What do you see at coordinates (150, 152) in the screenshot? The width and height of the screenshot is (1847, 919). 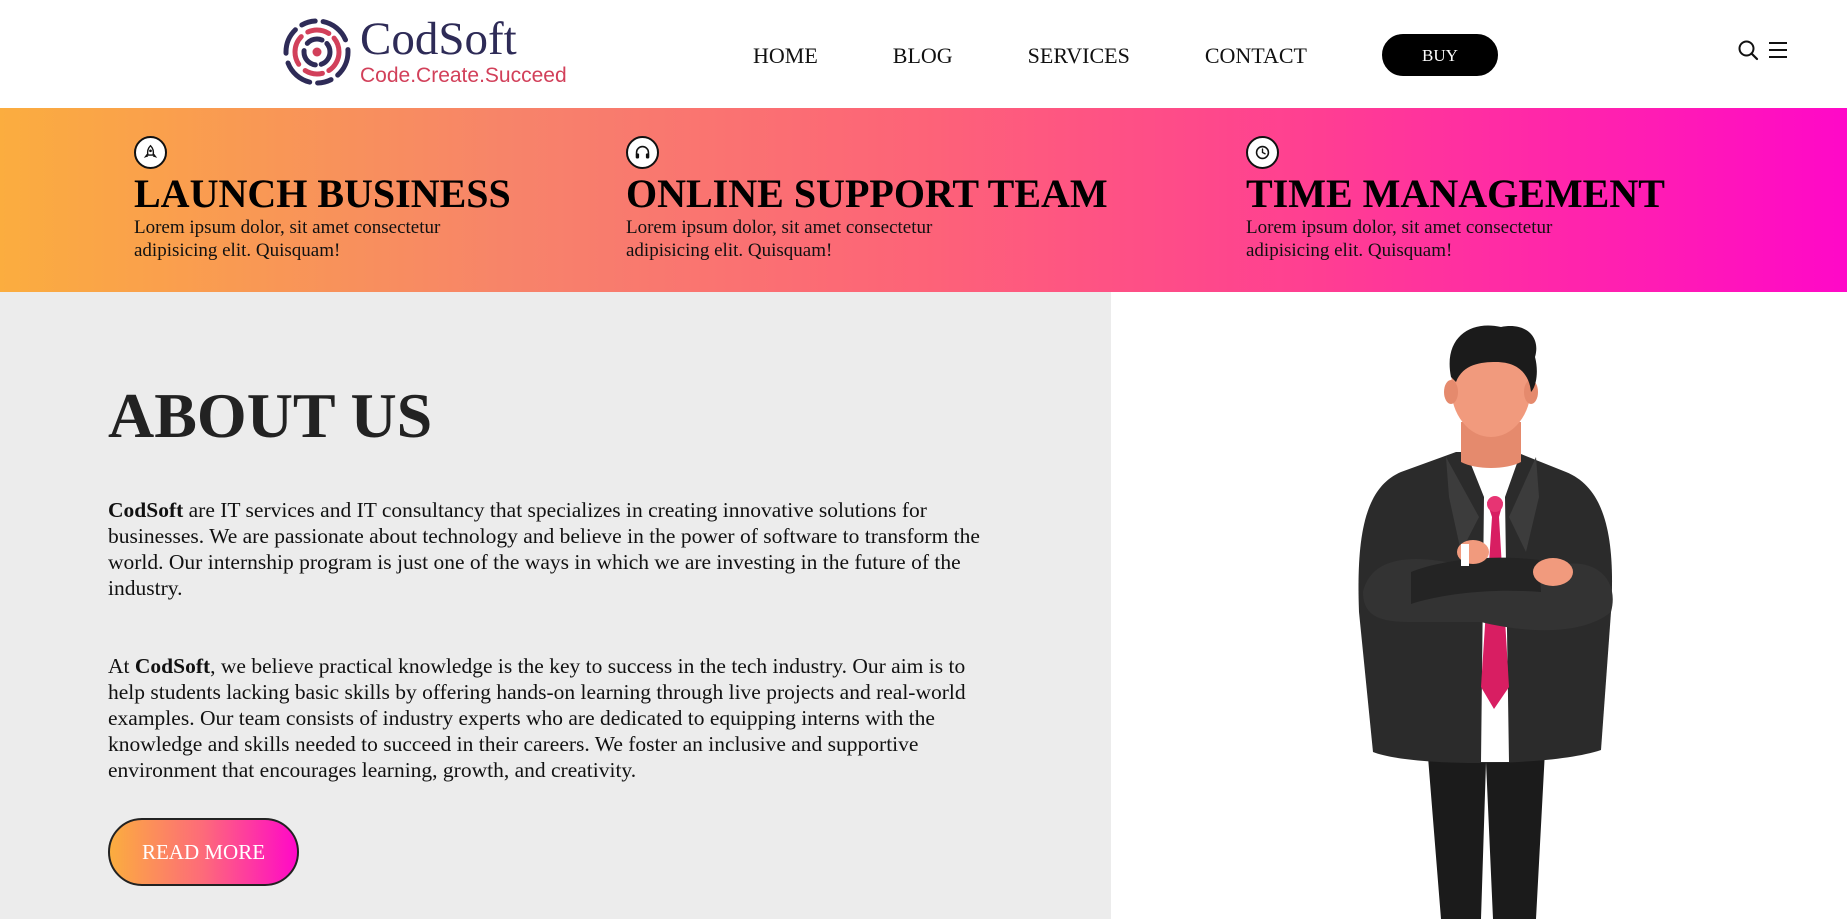 I see `rocket-icon` at bounding box center [150, 152].